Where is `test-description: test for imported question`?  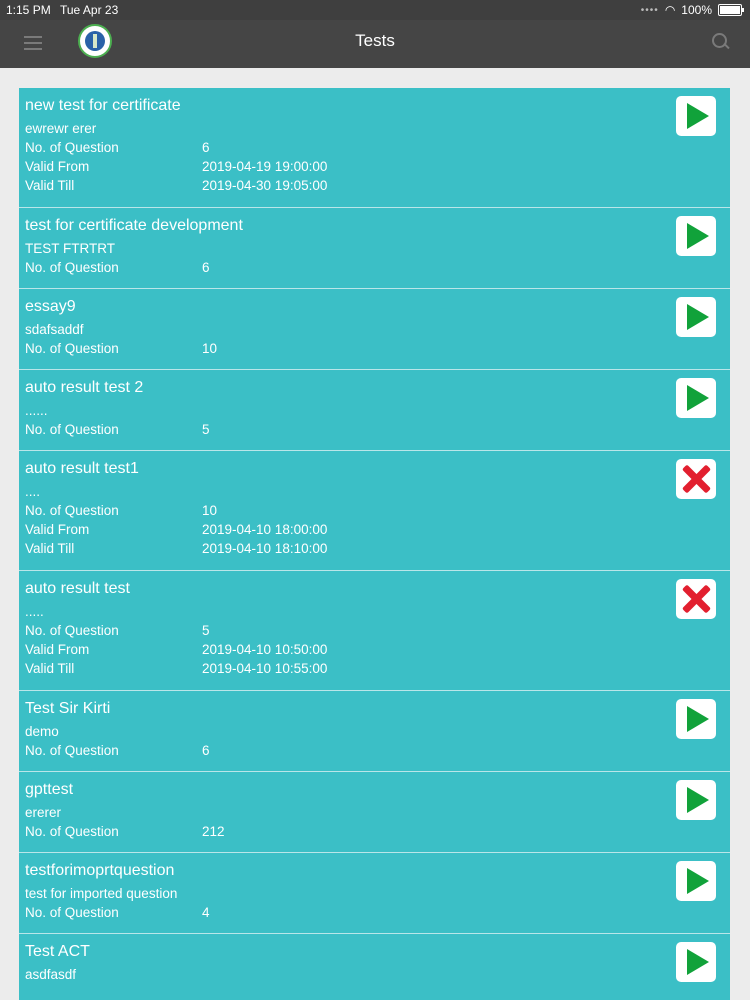 test-description: test for imported question is located at coordinates (101, 893).